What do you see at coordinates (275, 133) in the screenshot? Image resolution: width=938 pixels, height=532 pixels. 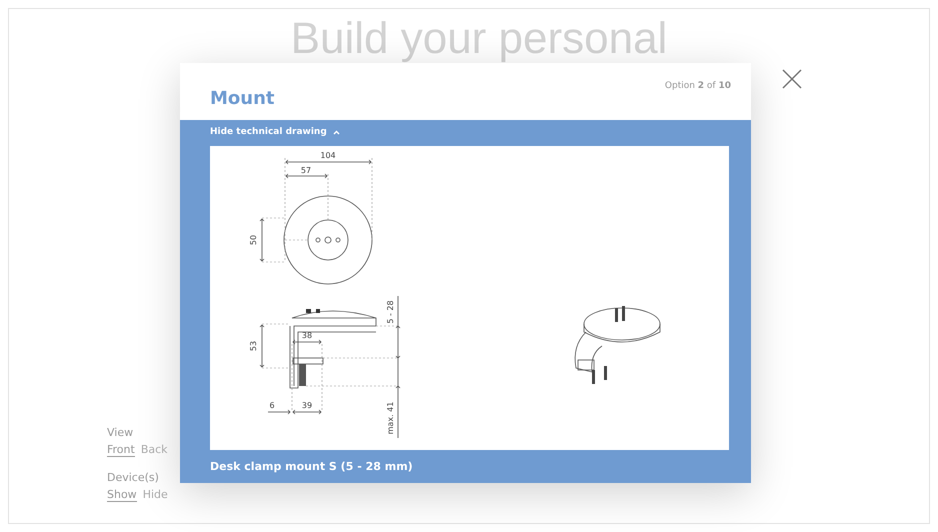 I see `drawing-toggle: Hide technical drawing` at bounding box center [275, 133].